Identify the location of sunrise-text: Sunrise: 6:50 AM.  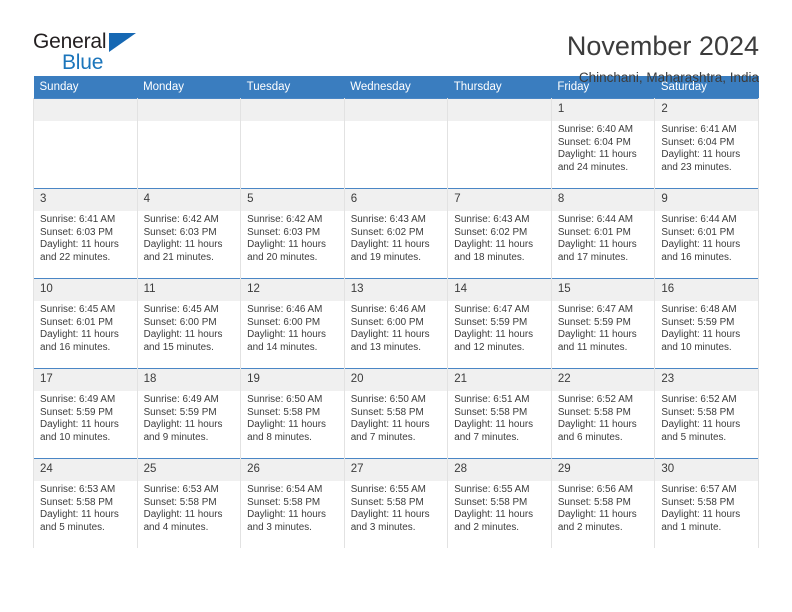
(285, 399).